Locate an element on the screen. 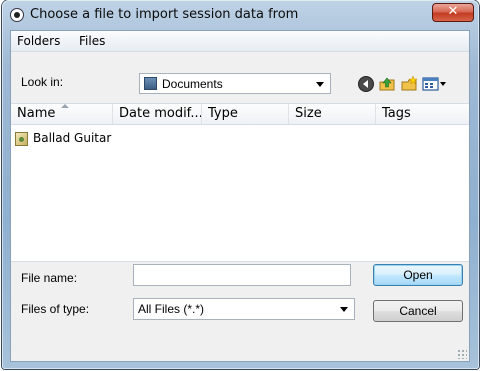 This screenshot has width=481, height=371. file-name-label: File name: is located at coordinates (49, 278).